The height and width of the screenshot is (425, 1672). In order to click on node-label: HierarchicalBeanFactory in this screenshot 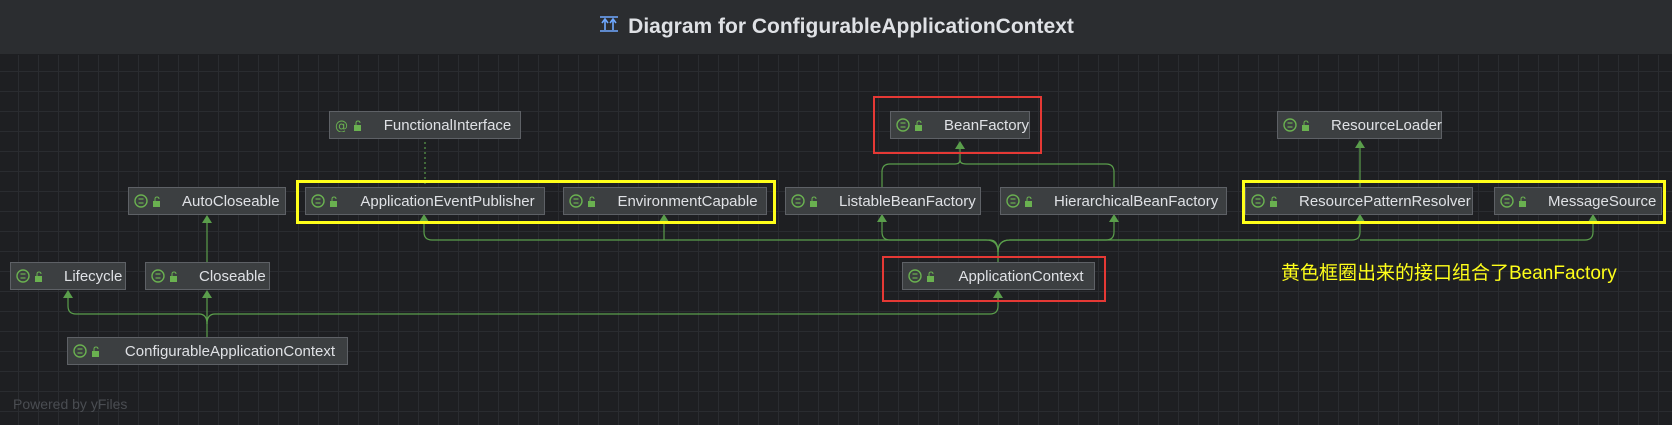, I will do `click(1136, 201)`.